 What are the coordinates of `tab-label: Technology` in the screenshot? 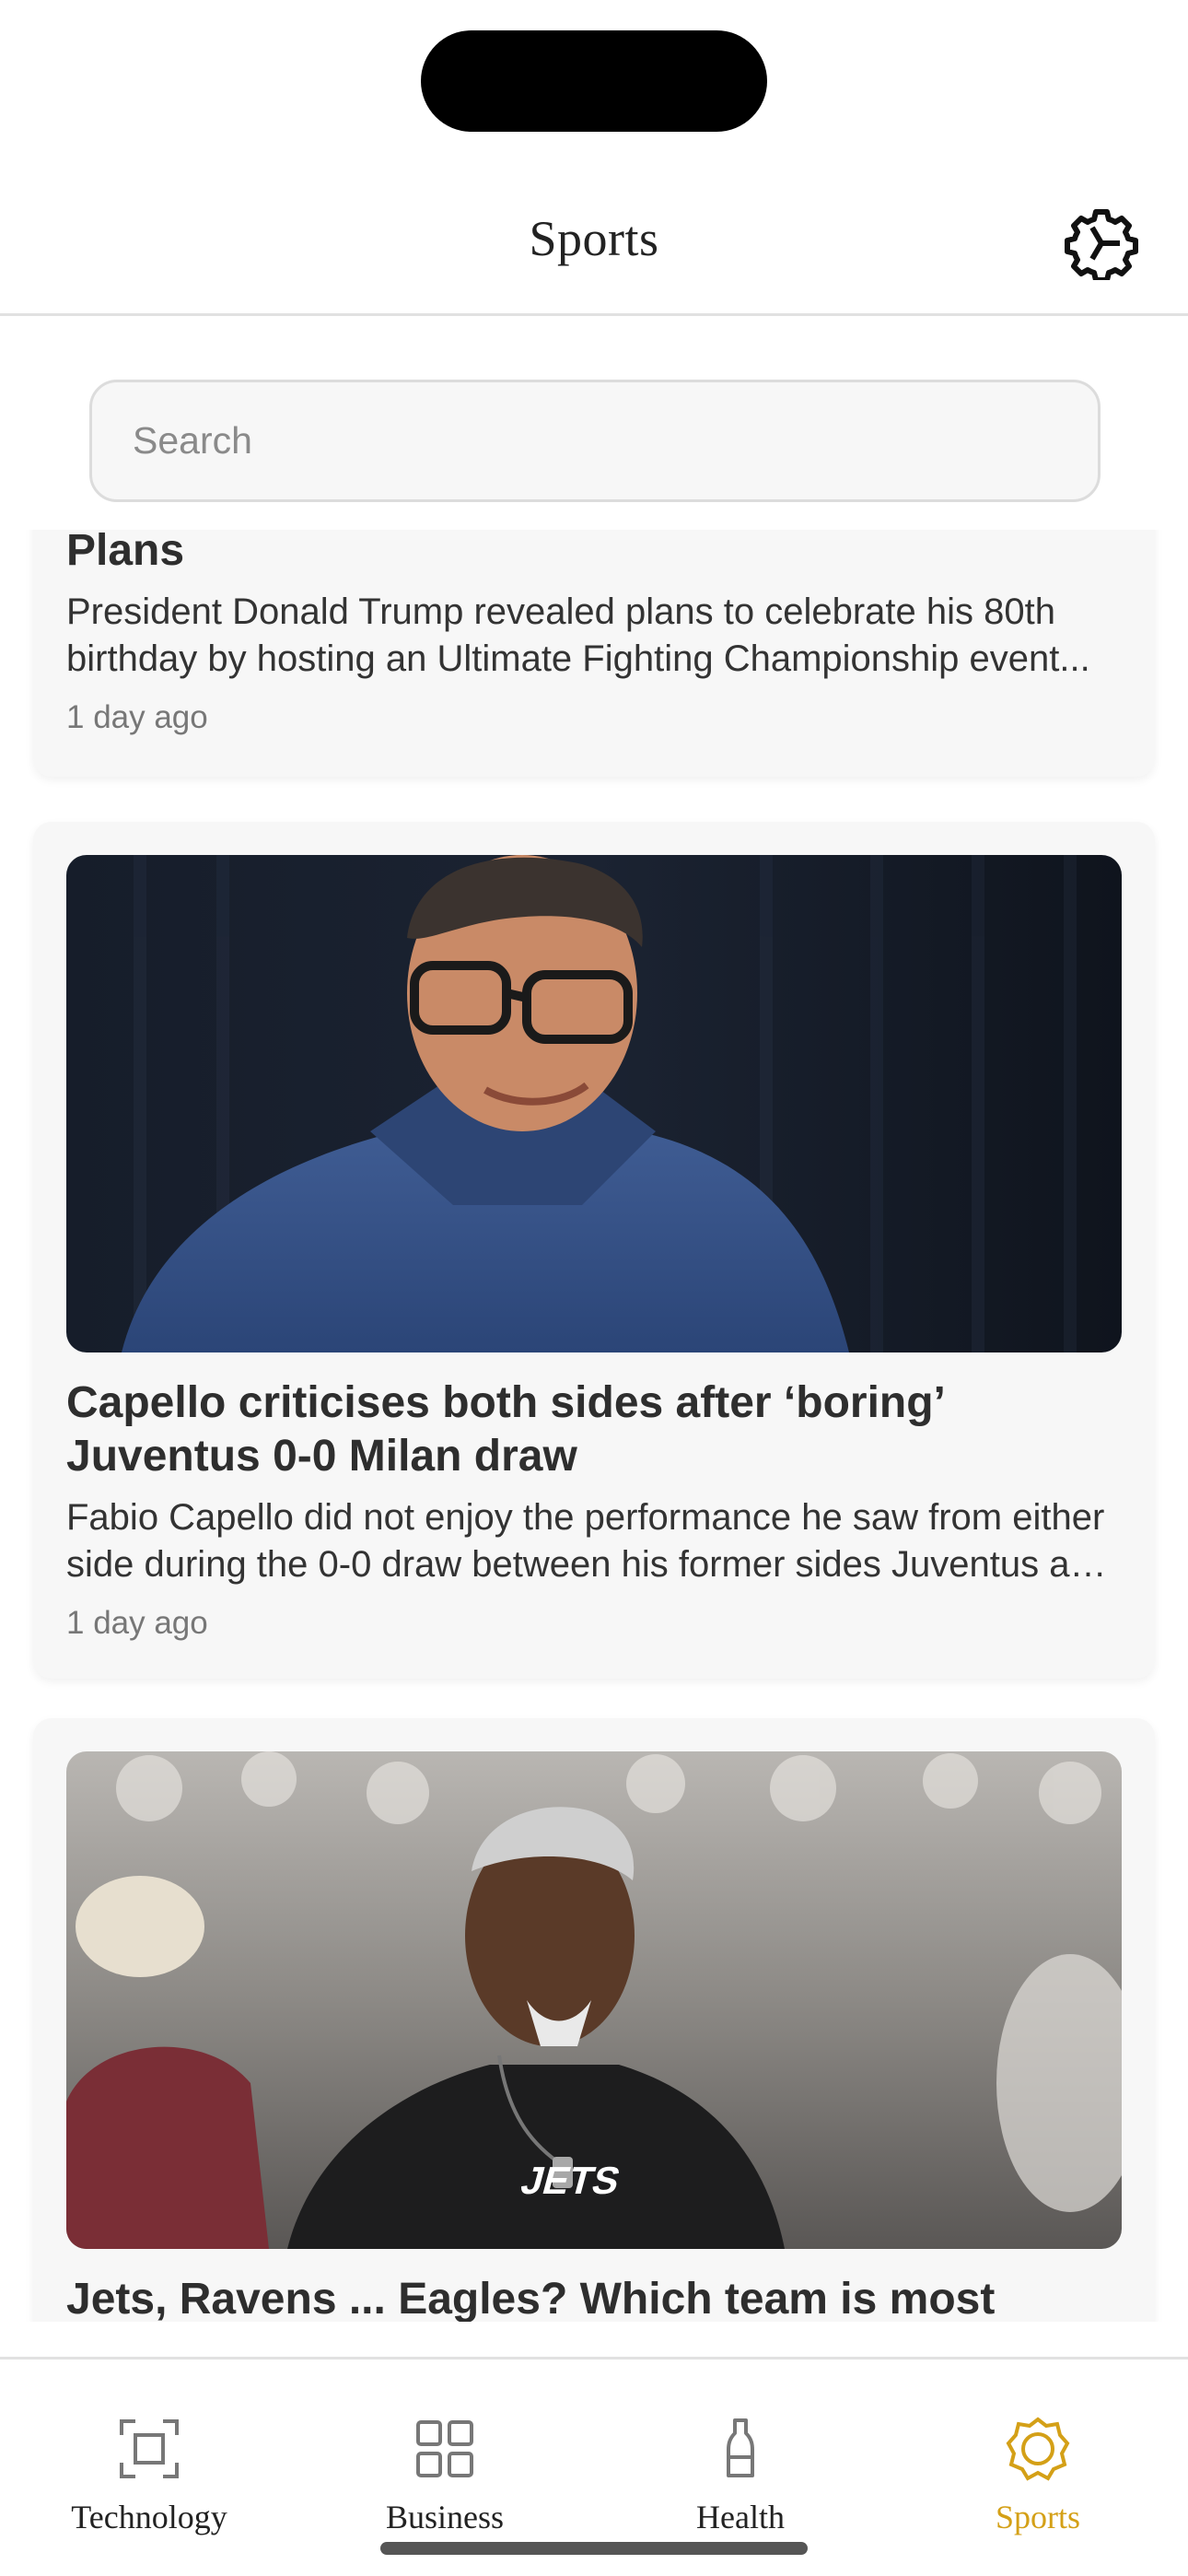 It's located at (149, 2517).